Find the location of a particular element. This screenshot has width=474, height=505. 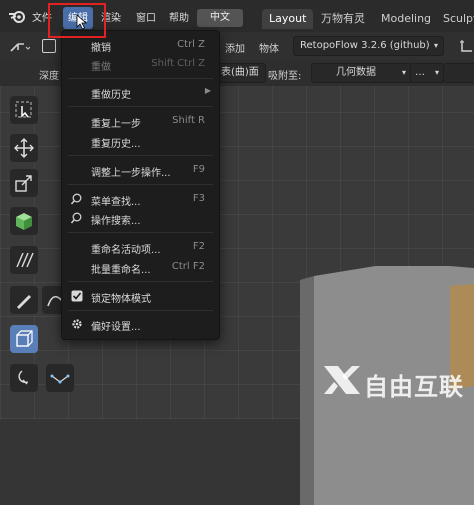

vertex-dots-icon is located at coordinates (60, 379).